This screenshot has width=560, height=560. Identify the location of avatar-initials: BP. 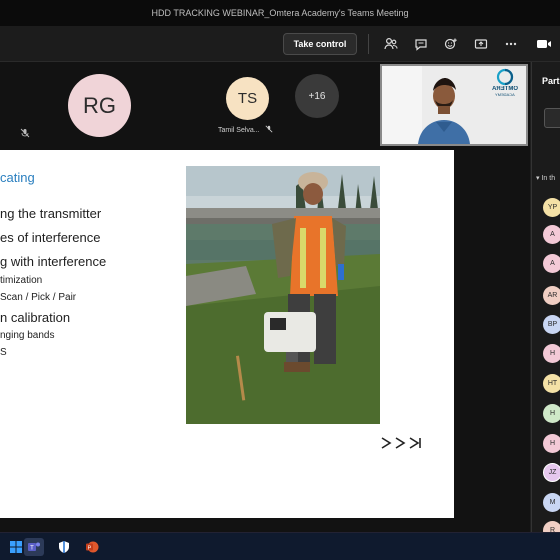
(552, 324).